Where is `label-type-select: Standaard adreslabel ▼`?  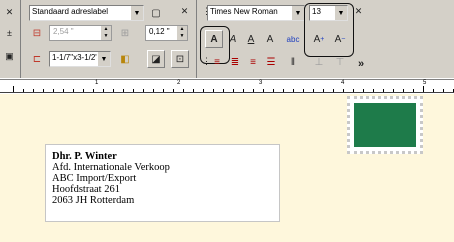
label-type-select: Standaard adreslabel ▼ is located at coordinates (86, 13).